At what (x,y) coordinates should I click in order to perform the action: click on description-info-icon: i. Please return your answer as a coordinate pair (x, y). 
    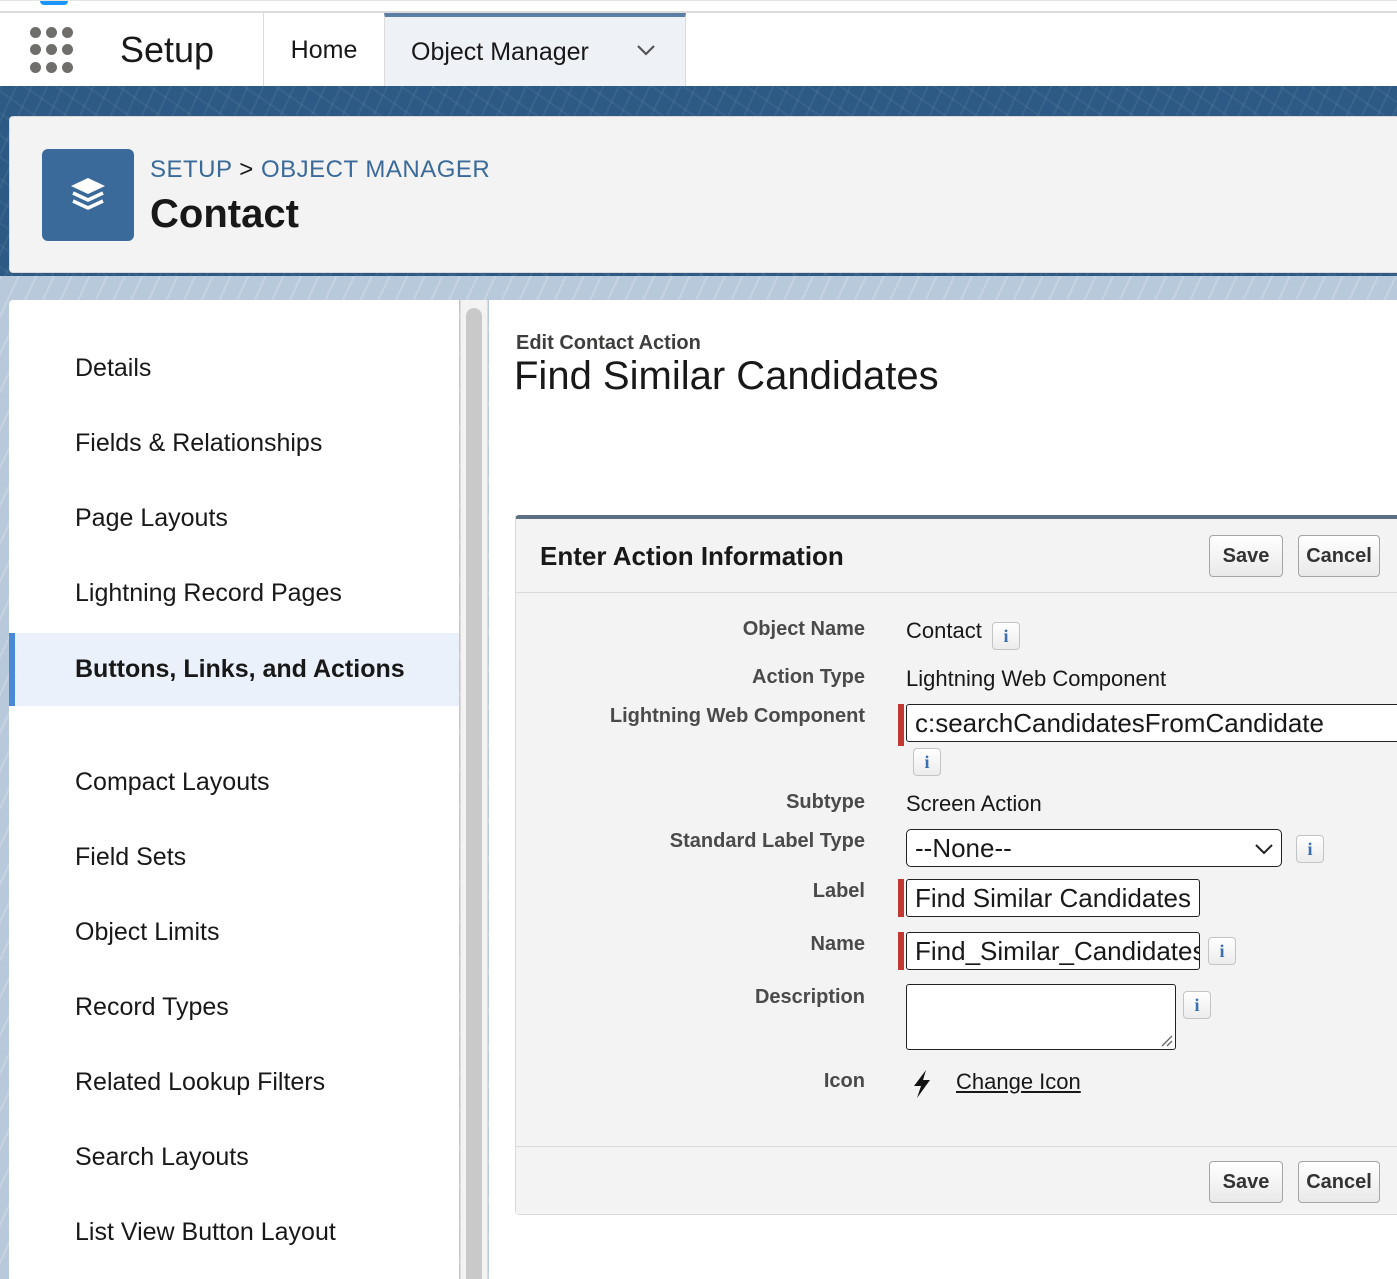
    Looking at the image, I should click on (1197, 1005).